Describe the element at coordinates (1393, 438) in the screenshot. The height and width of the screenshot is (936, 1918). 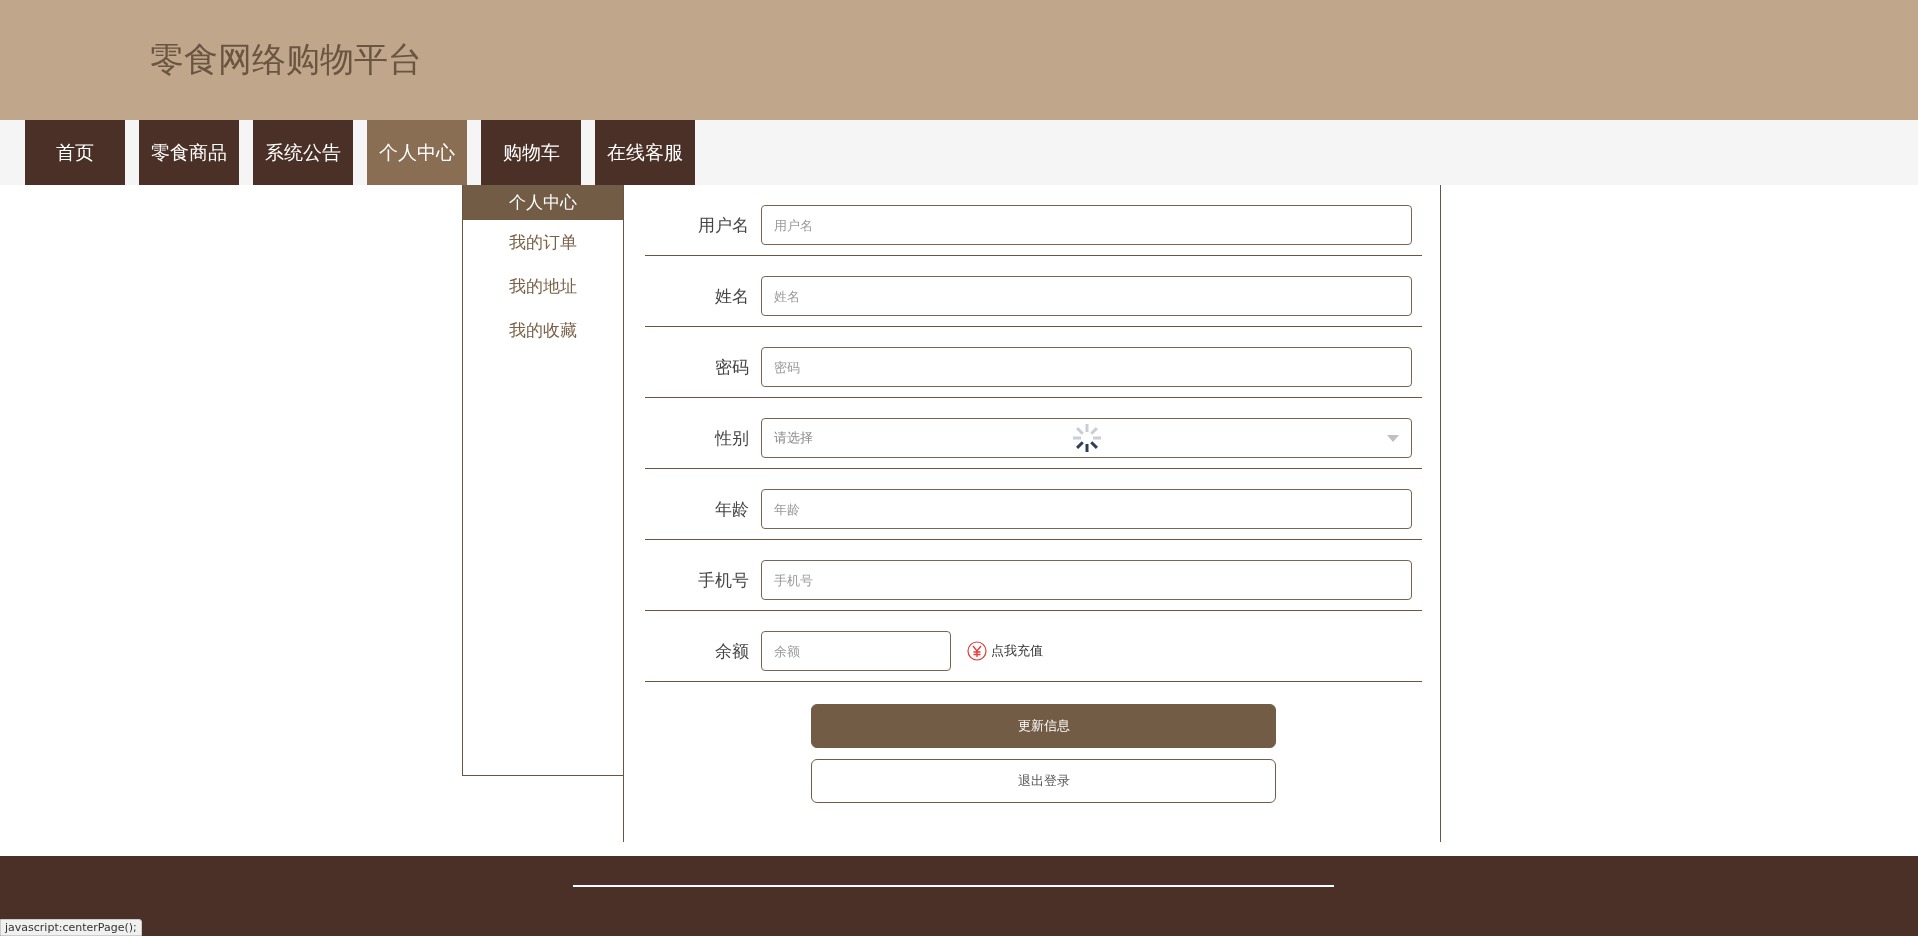
I see `caret-icon` at that location.